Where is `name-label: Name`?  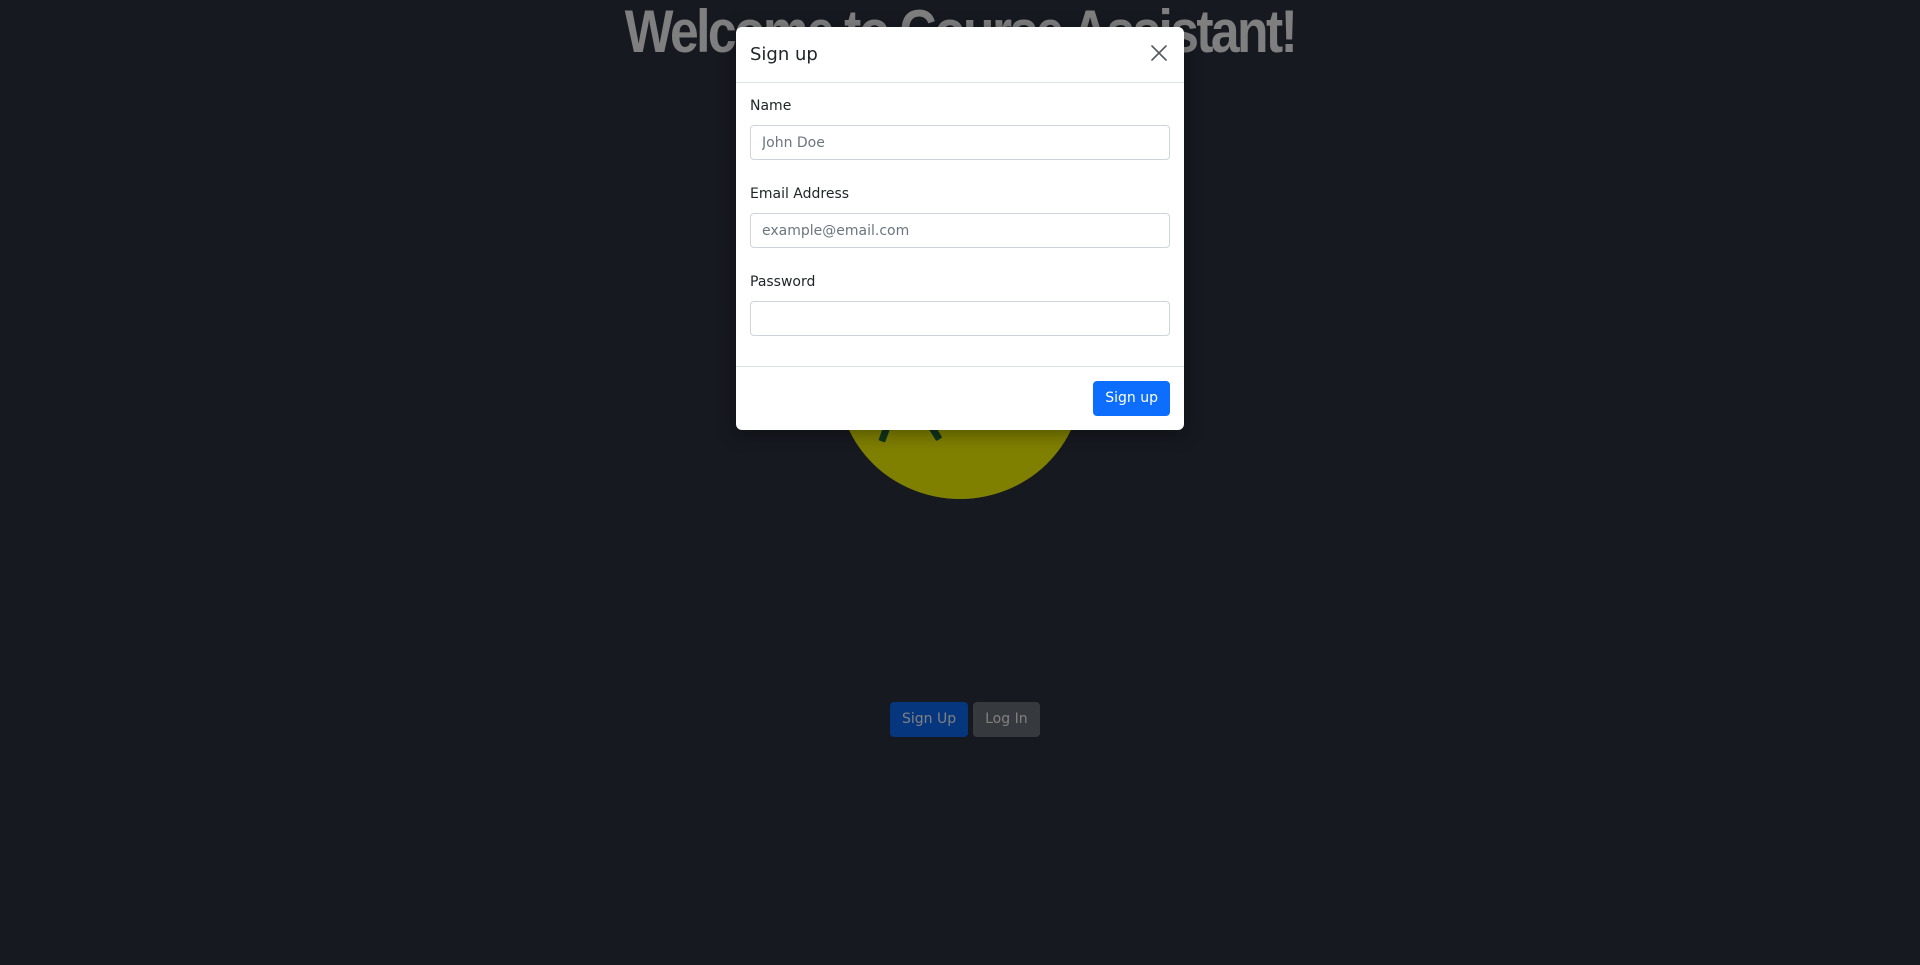 name-label: Name is located at coordinates (771, 106).